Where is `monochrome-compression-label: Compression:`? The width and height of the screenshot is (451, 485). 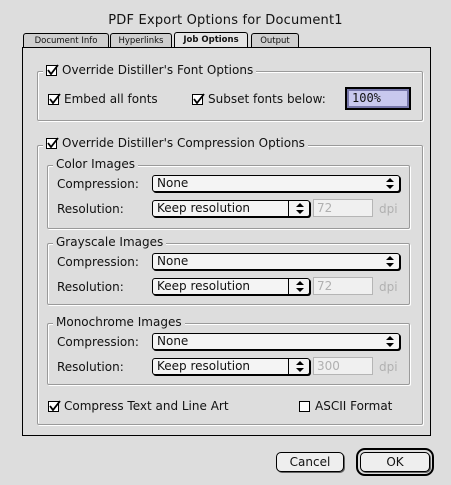 monochrome-compression-label: Compression: is located at coordinates (98, 342).